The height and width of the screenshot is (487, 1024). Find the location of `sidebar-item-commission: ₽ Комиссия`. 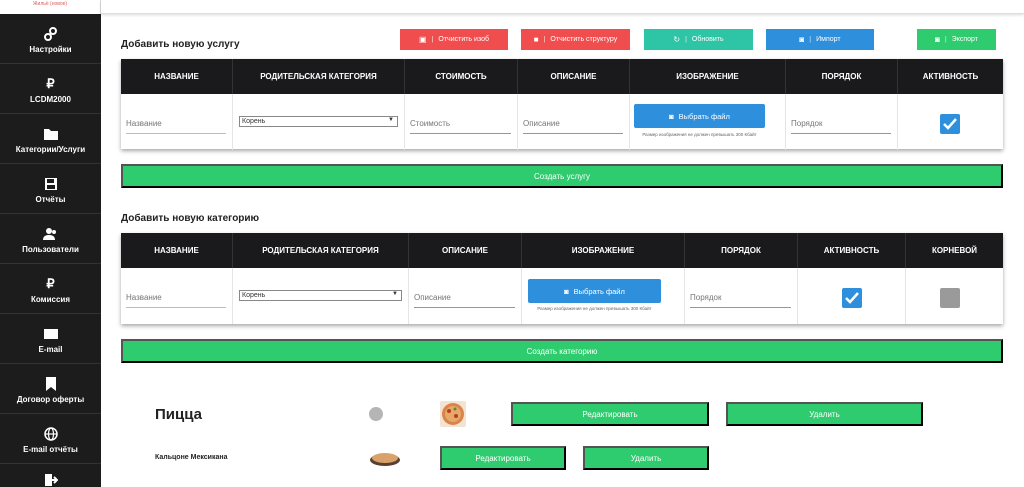

sidebar-item-commission: ₽ Комиссия is located at coordinates (50, 289).